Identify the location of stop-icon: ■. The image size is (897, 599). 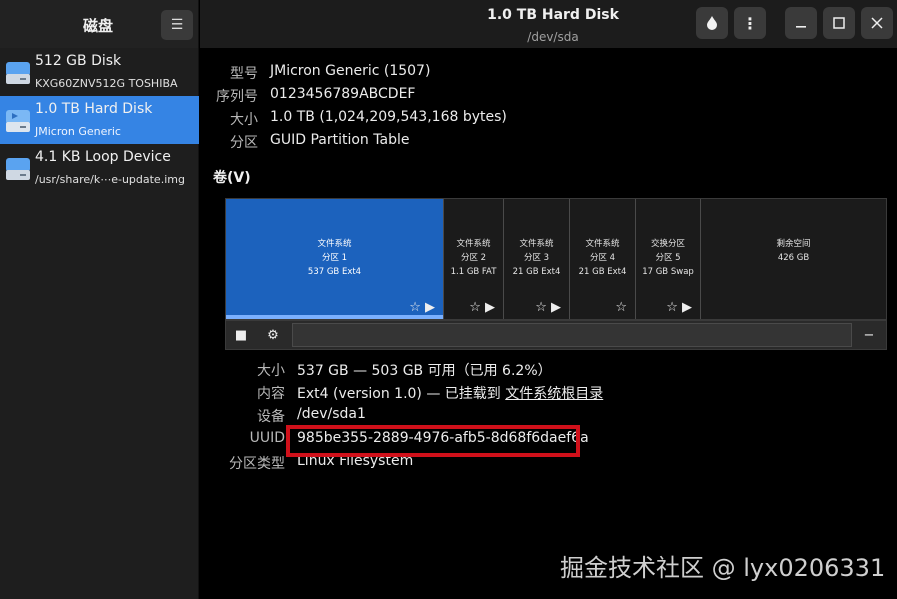
(241, 335).